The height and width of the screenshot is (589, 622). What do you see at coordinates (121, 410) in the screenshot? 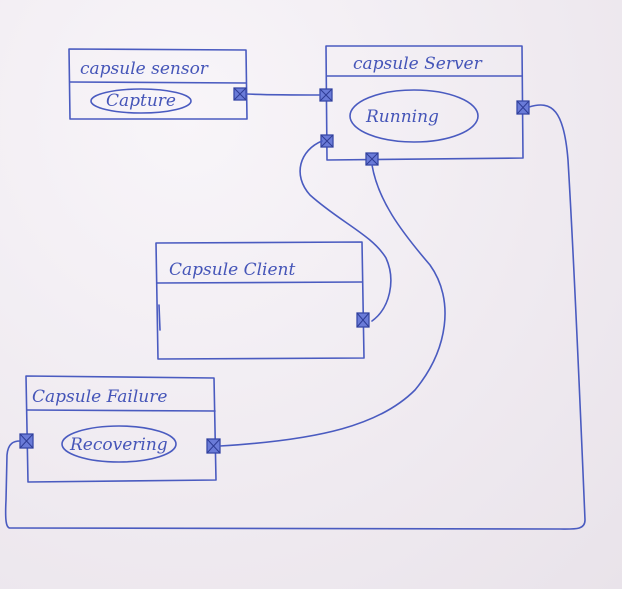
I see `capsule-failure-divider` at bounding box center [121, 410].